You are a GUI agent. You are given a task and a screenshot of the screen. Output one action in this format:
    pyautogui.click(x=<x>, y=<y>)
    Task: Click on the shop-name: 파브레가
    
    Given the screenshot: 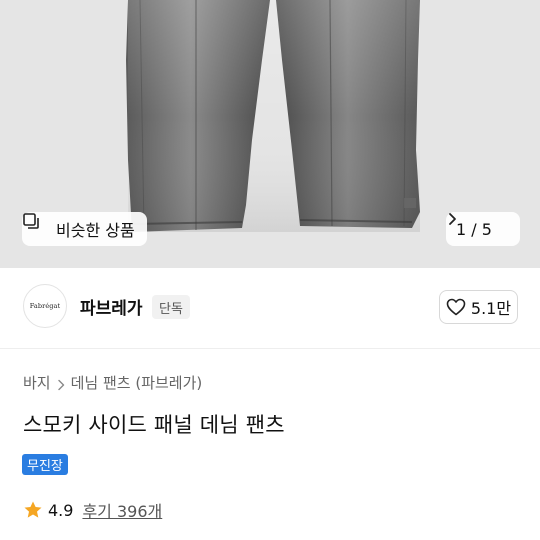 What is the action you would take?
    pyautogui.click(x=111, y=306)
    